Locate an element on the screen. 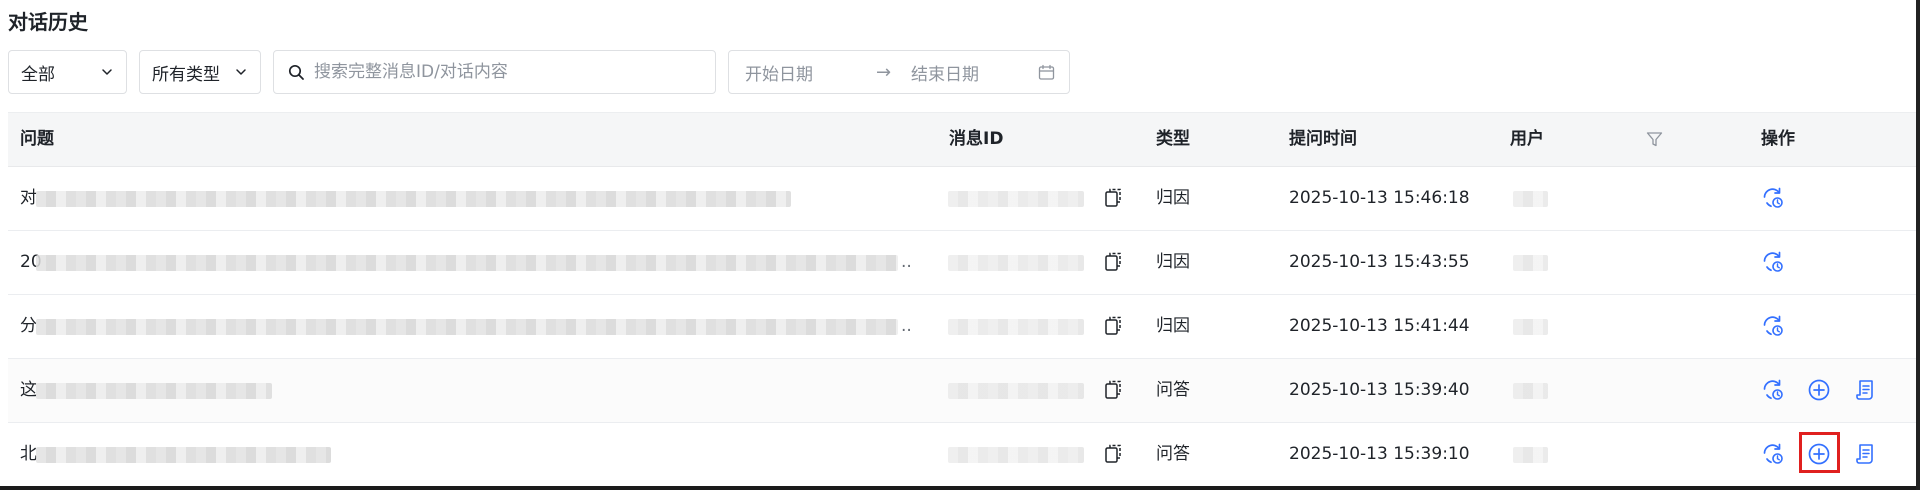 Image resolution: width=1920 pixels, height=490 pixels. question-time: 2025-10-13 15:43:55 is located at coordinates (1379, 262).